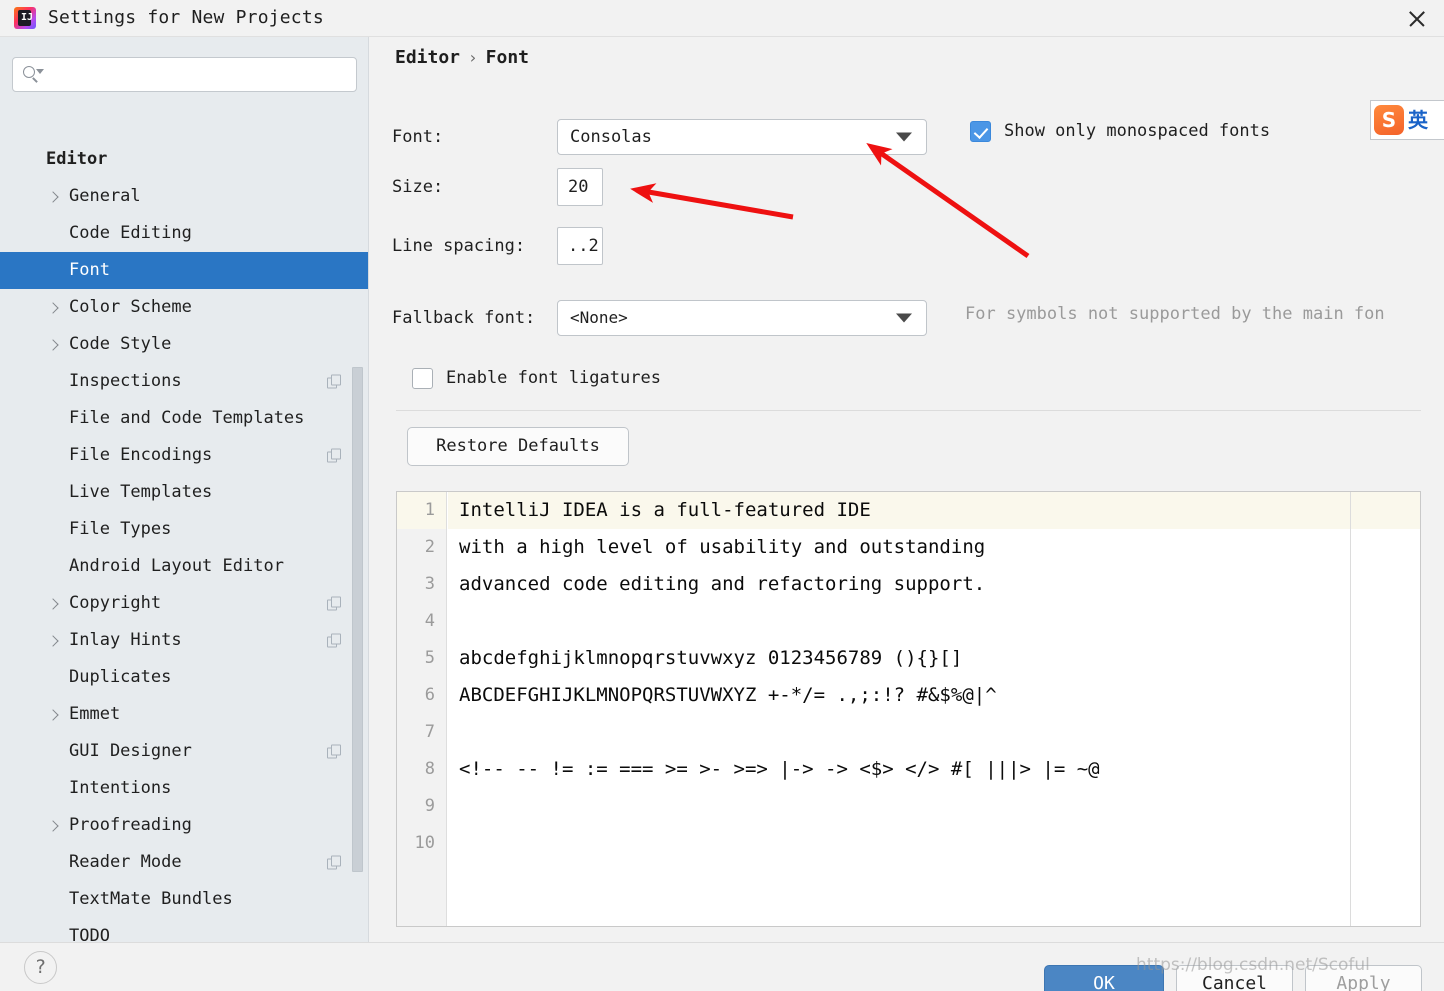 This screenshot has width=1444, height=991. I want to click on sidebar-item-general: General, so click(184, 196).